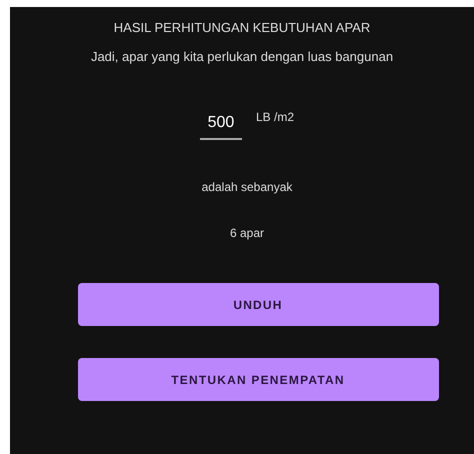  Describe the element at coordinates (242, 57) in the screenshot. I see `intro-text: Jadi, apar yang kita perlukan dengan luas bangunan` at that location.